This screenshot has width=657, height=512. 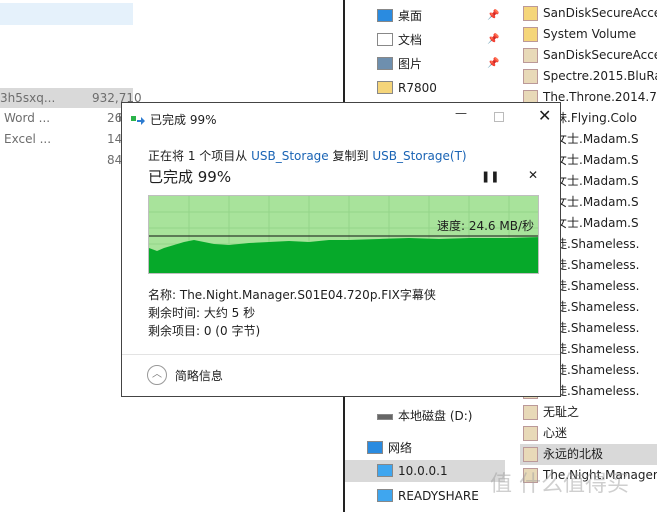 I want to click on nav-item: 10.0.0.1, so click(x=425, y=471).